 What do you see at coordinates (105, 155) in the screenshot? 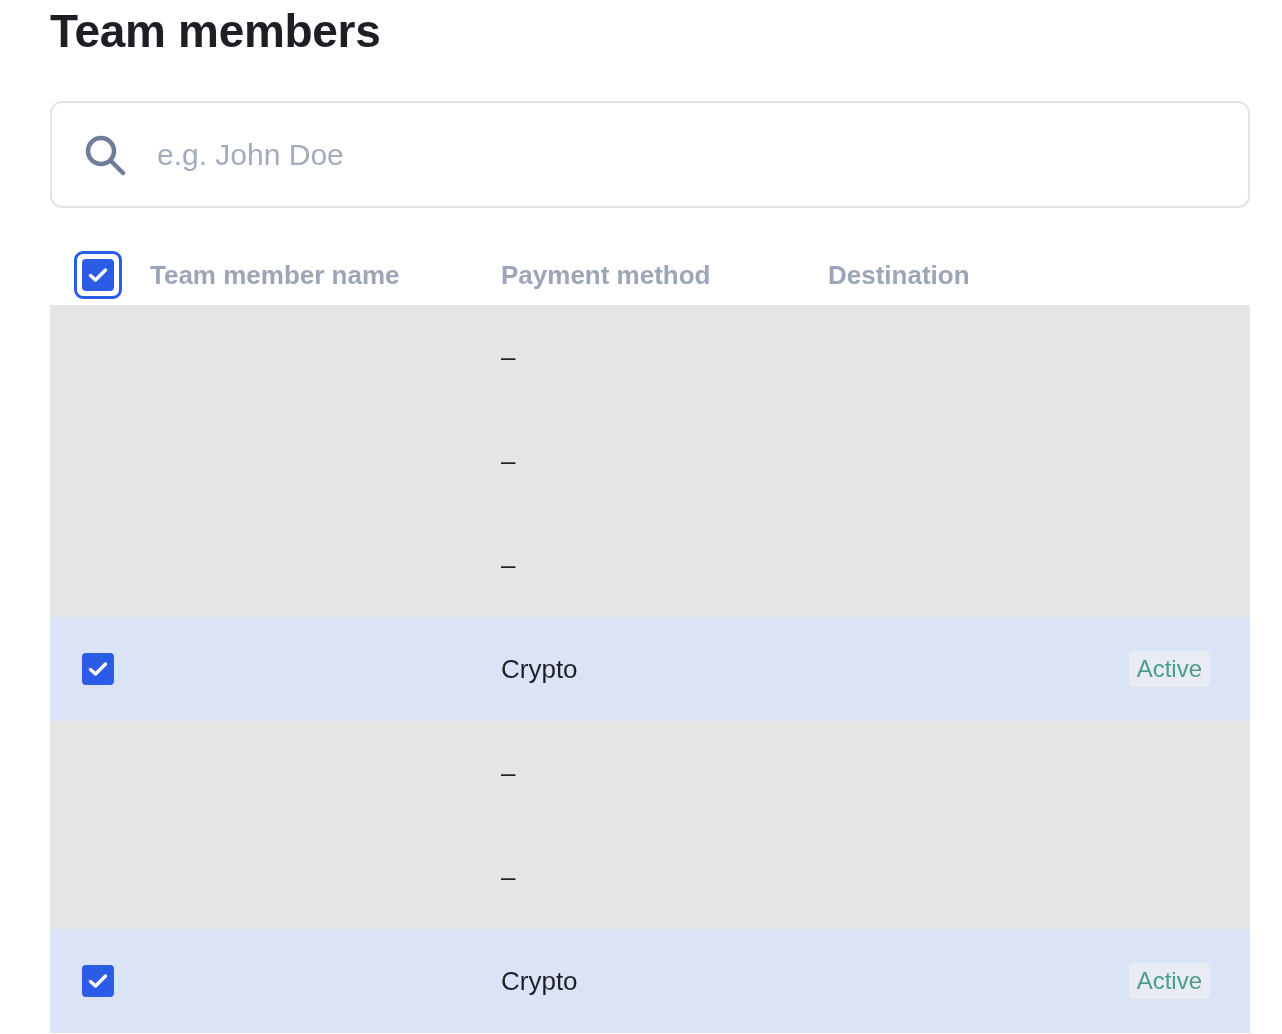
I see `search-icon` at bounding box center [105, 155].